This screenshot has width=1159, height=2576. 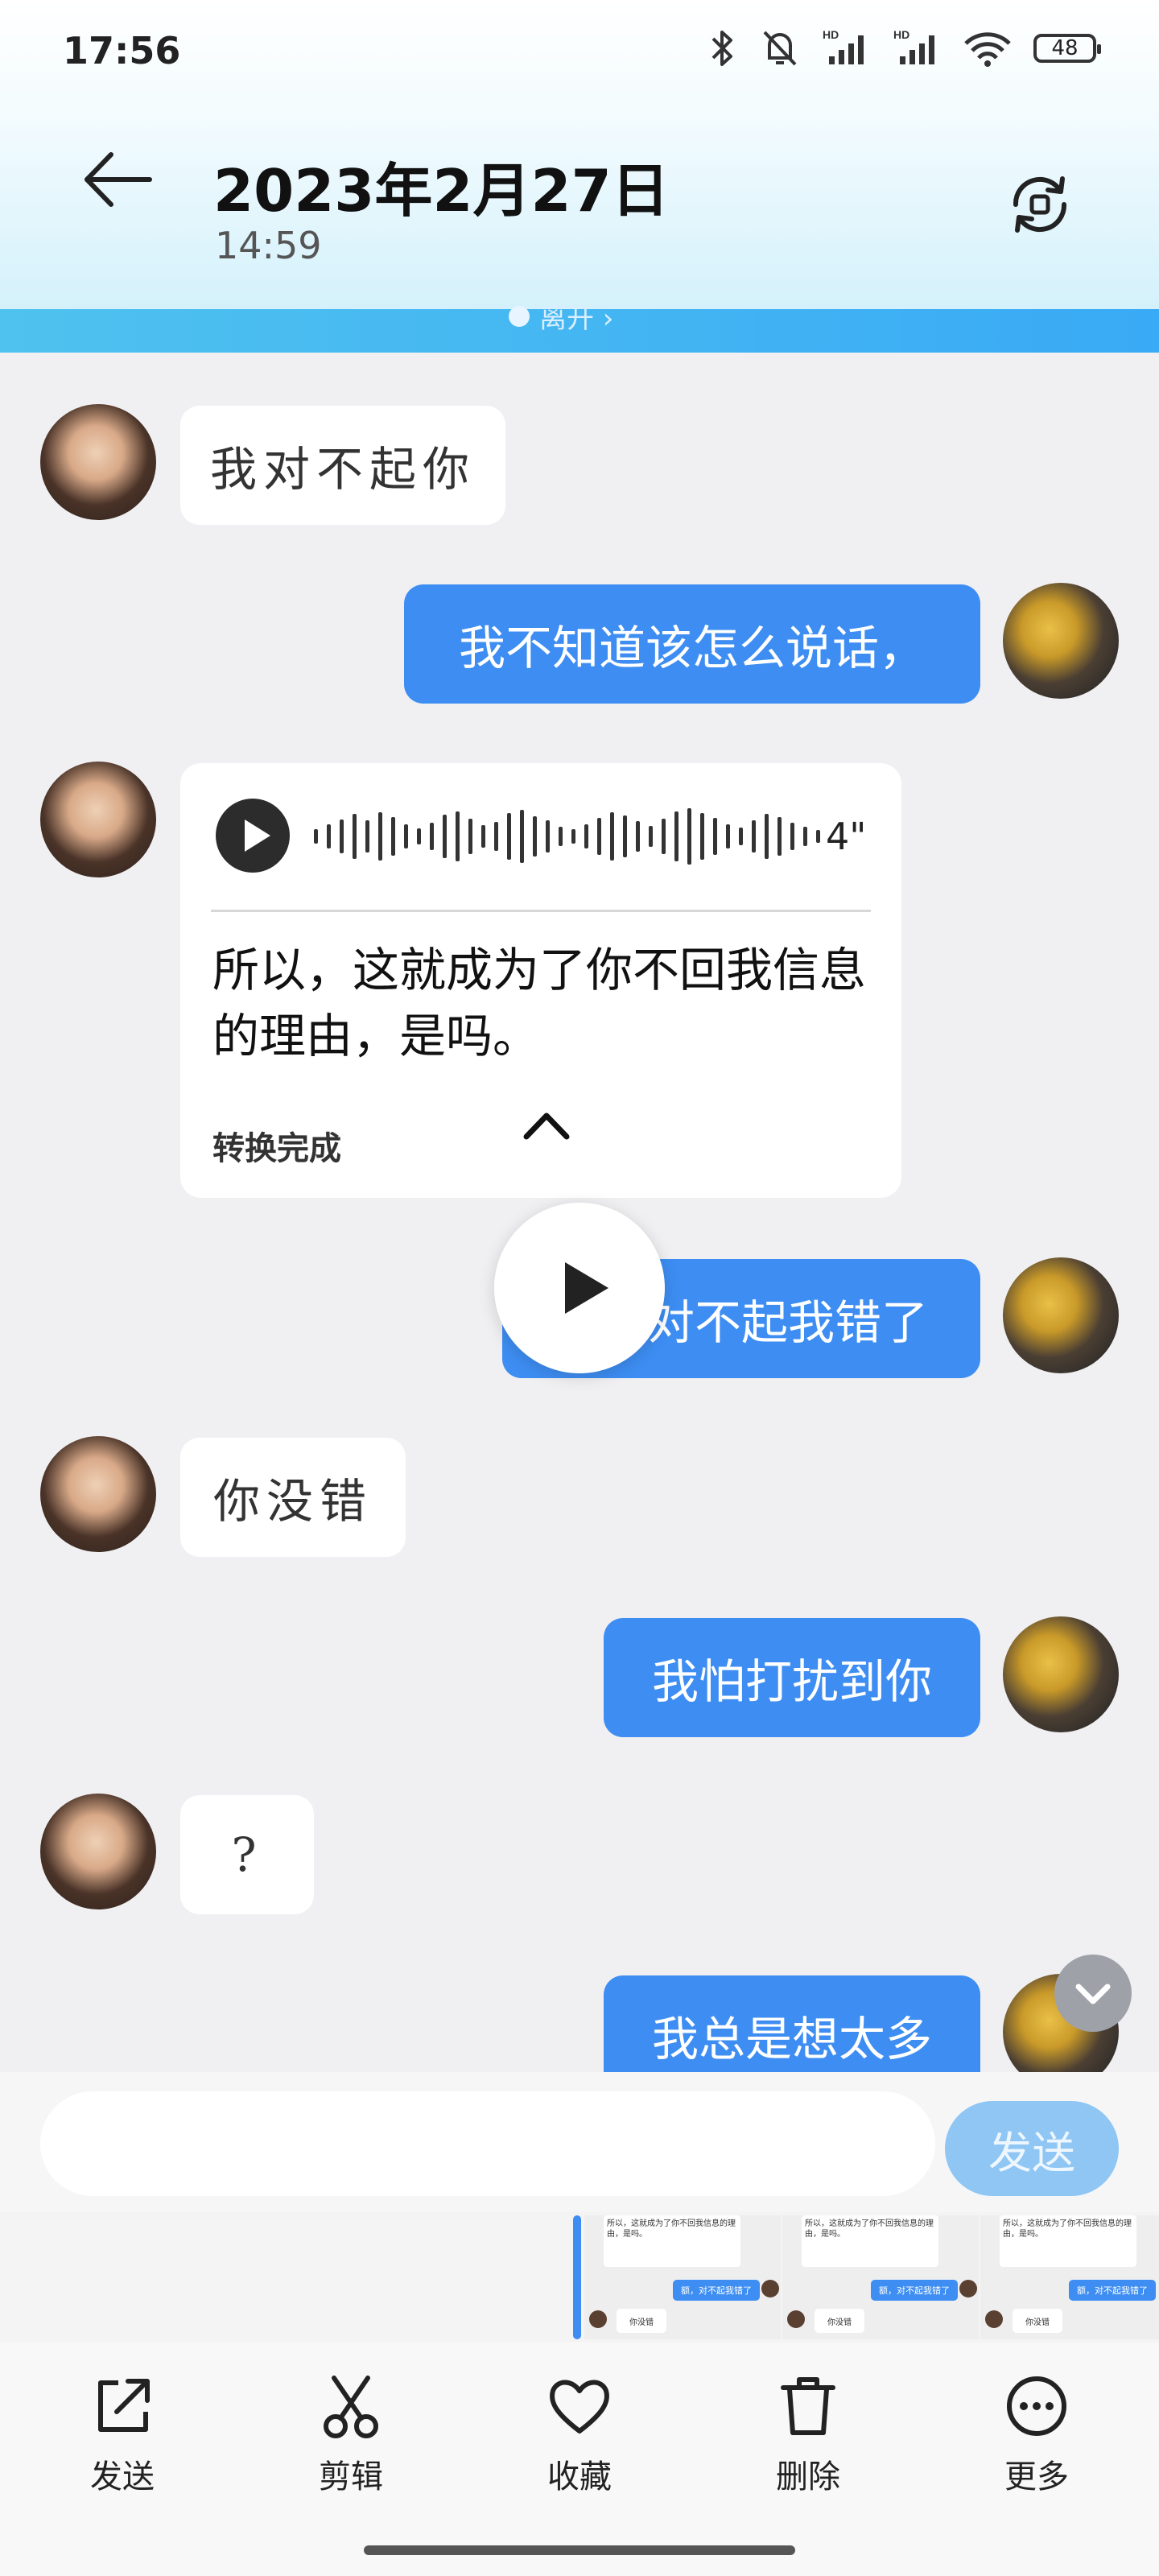 I want to click on playhead, so click(x=577, y=2277).